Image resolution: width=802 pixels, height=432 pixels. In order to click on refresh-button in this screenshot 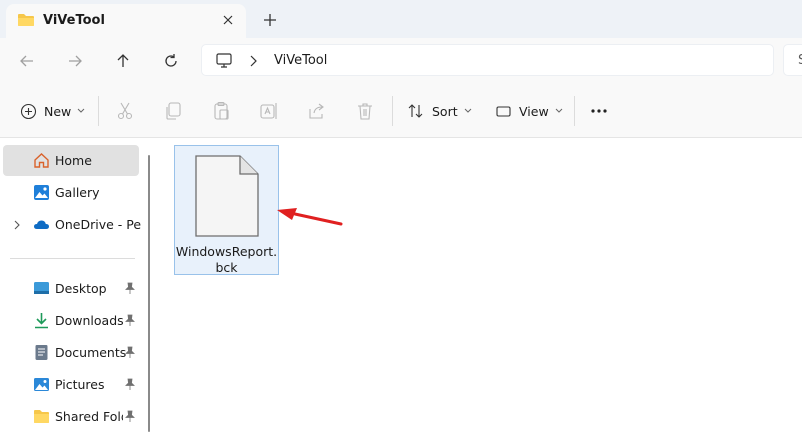, I will do `click(171, 61)`.